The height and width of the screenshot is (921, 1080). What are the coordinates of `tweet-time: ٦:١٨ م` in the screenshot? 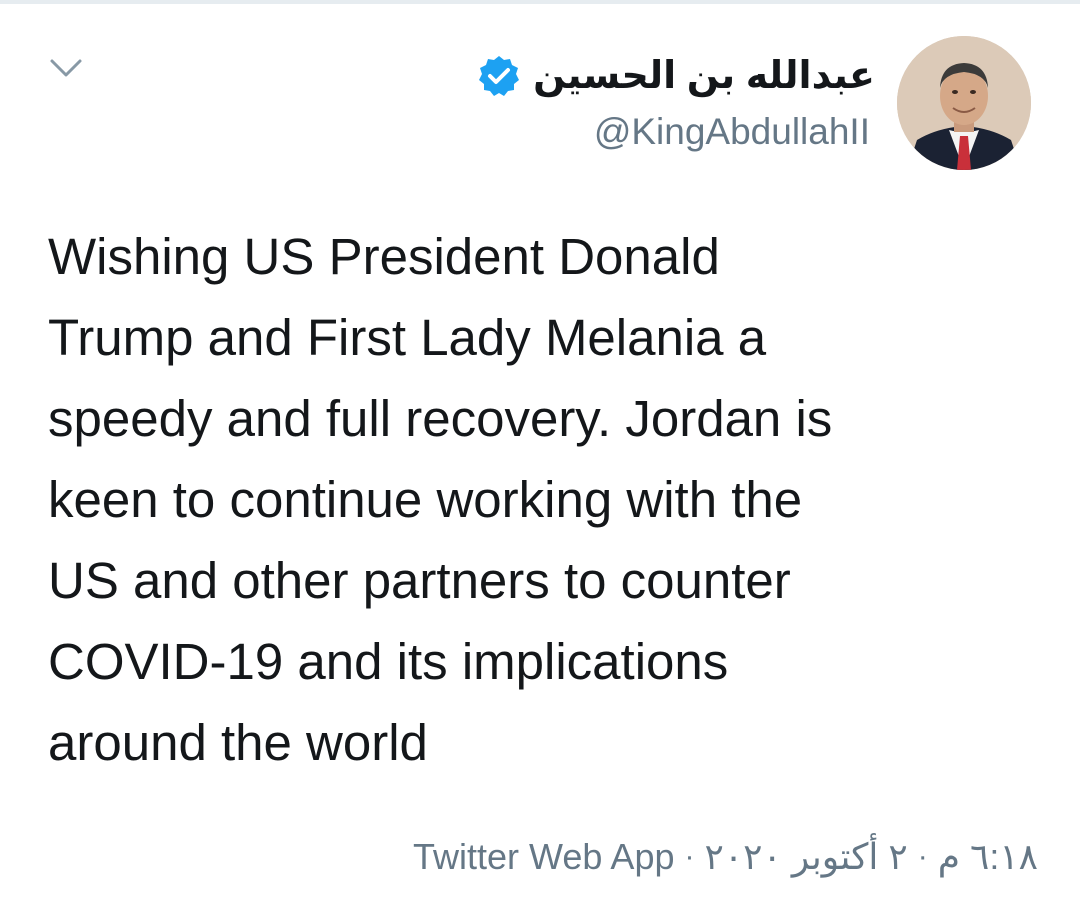 It's located at (988, 857).